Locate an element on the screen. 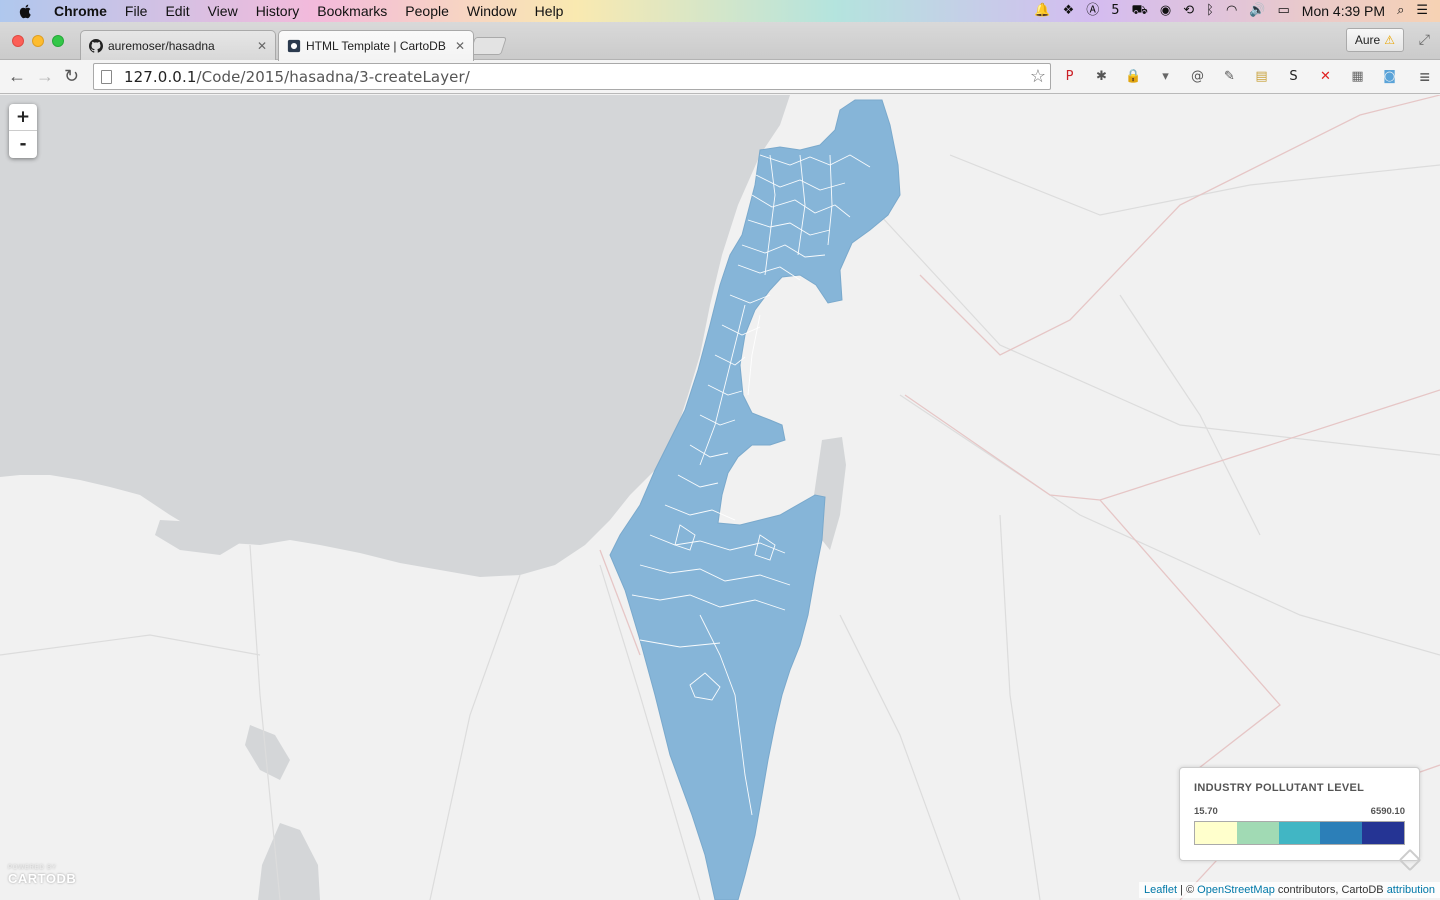 This screenshot has height=900, width=1440. cartodb-logo-text: CARTODB is located at coordinates (42, 878).